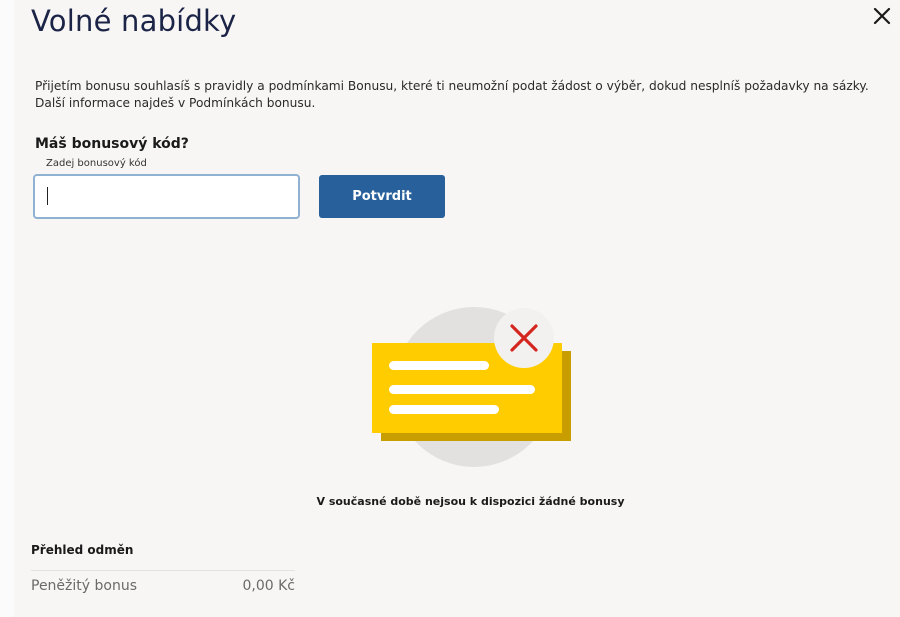  What do you see at coordinates (163, 586) in the screenshot?
I see `reward-row: Peněžitý bonus 0,00 Kč` at bounding box center [163, 586].